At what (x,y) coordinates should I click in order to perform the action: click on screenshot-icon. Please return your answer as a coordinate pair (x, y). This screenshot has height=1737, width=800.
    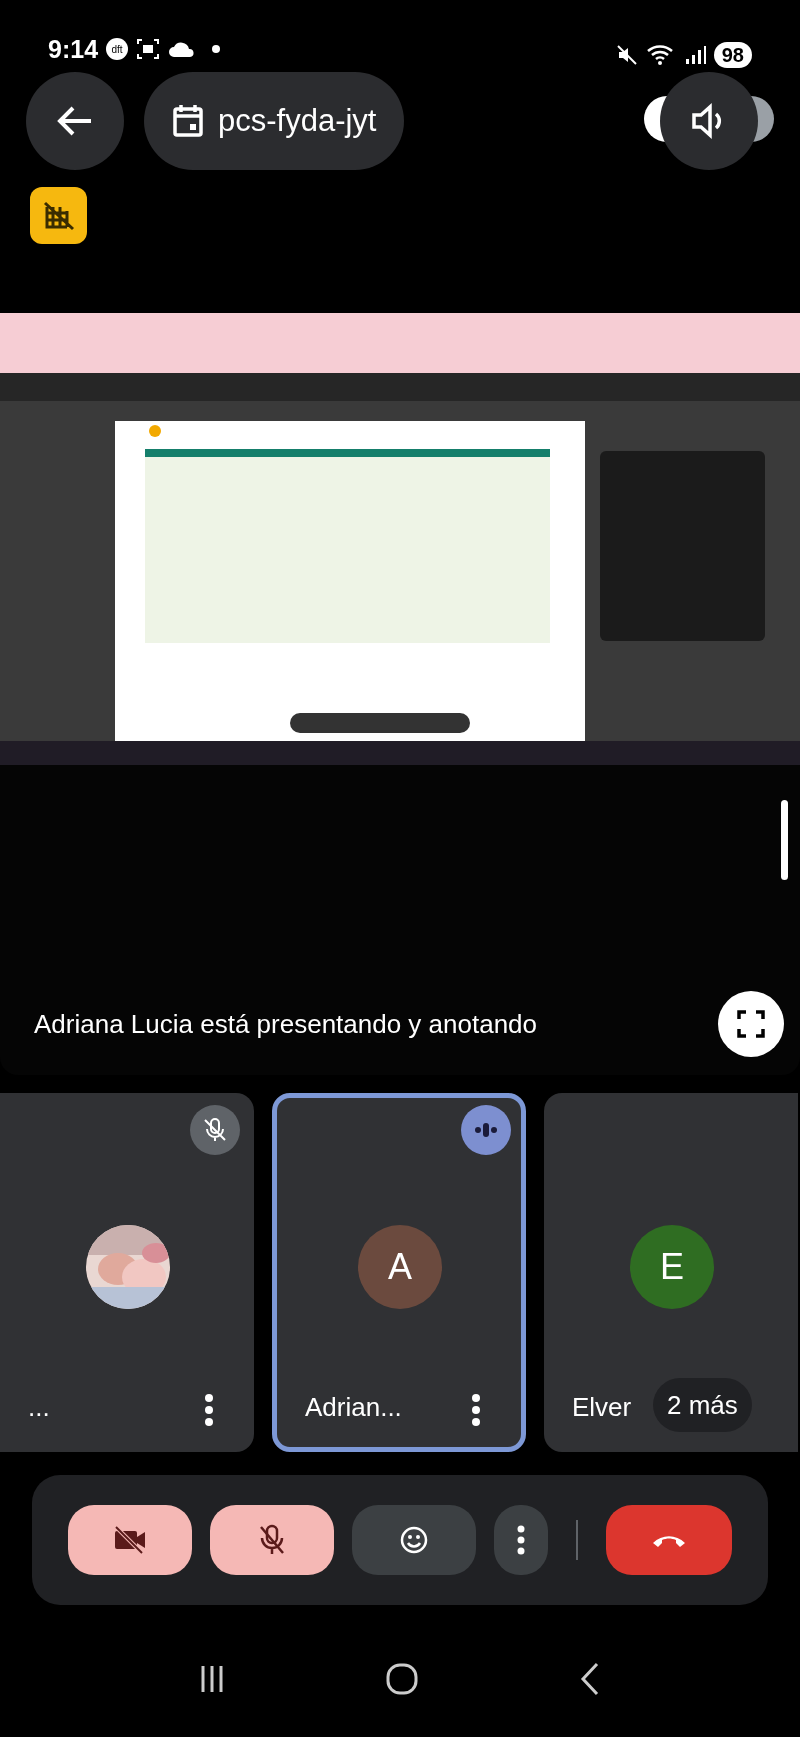
    Looking at the image, I should click on (148, 49).